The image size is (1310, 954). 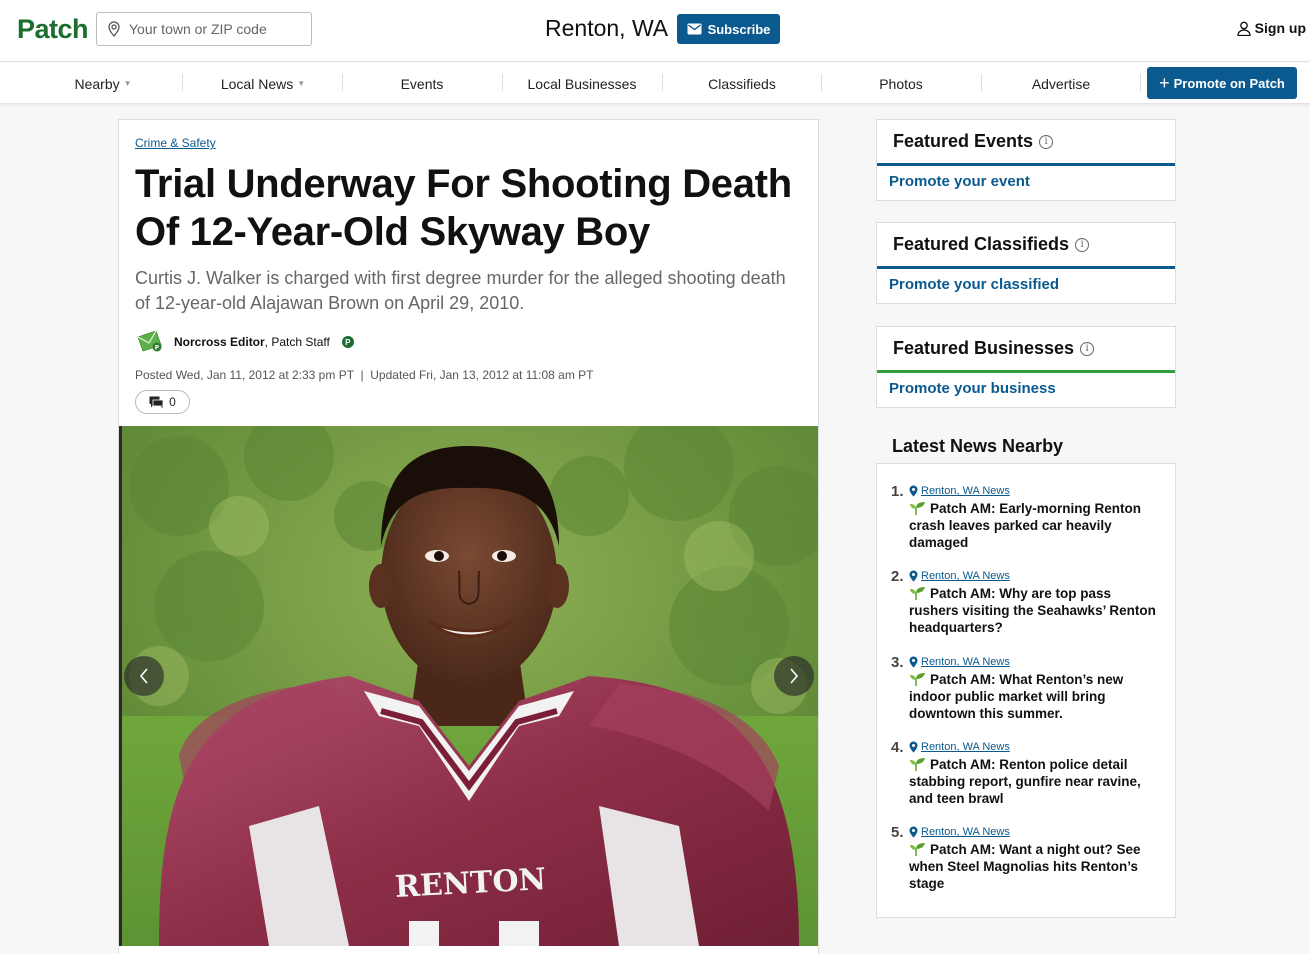 I want to click on patch-logo: Patch, so click(x=53, y=29).